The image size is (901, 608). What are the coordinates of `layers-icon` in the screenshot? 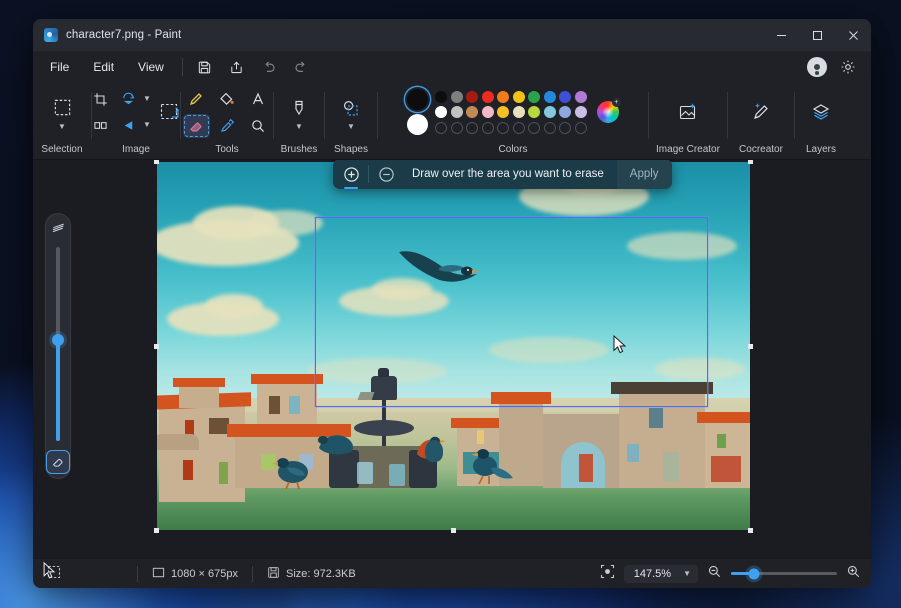 It's located at (821, 112).